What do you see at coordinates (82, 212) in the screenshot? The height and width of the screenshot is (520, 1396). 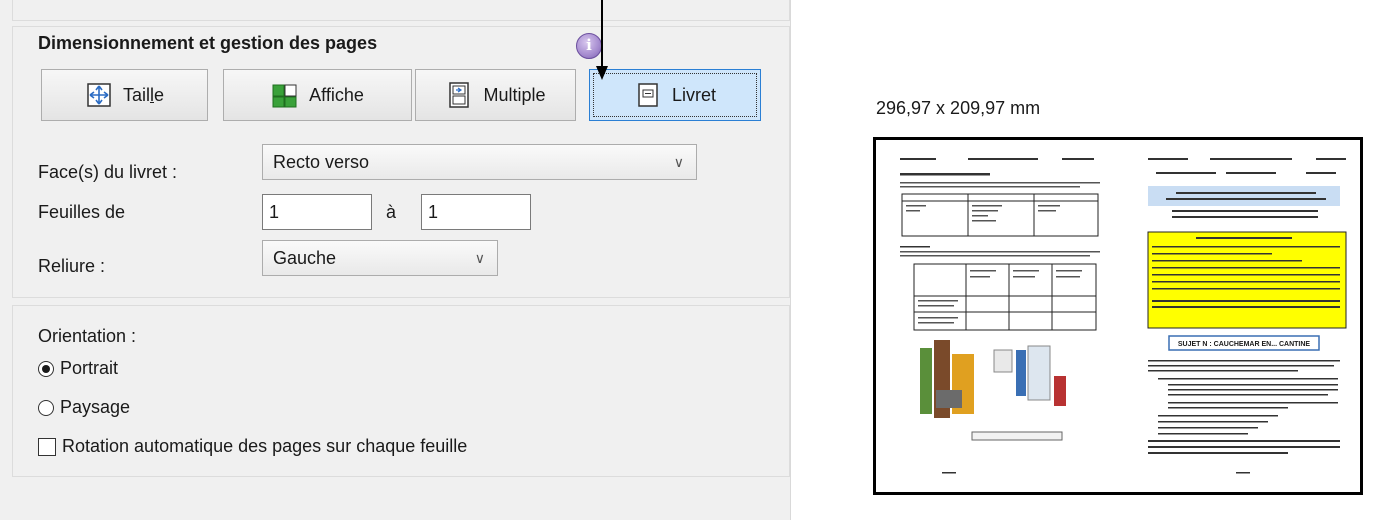 I see `sheets-label: Feuilles de` at bounding box center [82, 212].